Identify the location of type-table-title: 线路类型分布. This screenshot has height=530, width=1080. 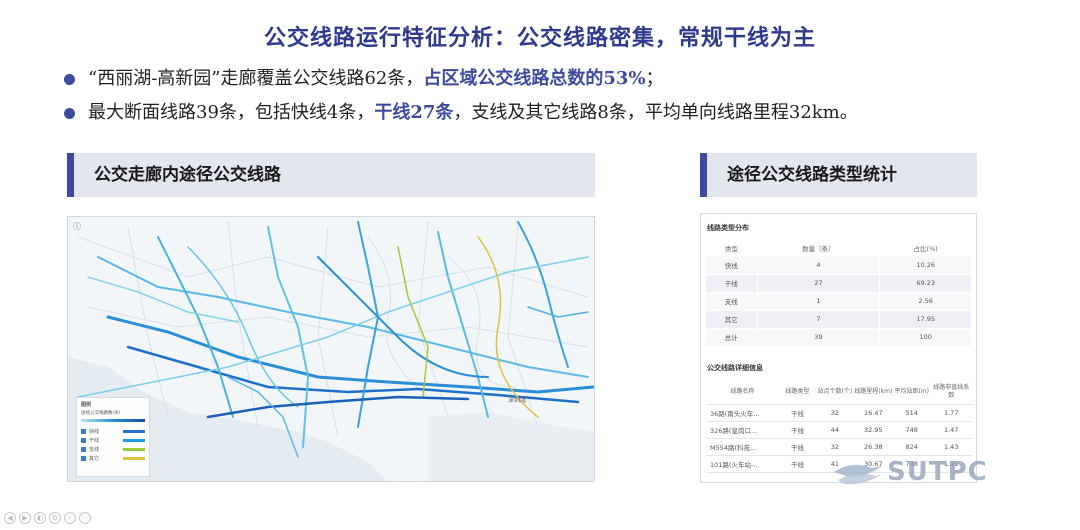
(728, 228).